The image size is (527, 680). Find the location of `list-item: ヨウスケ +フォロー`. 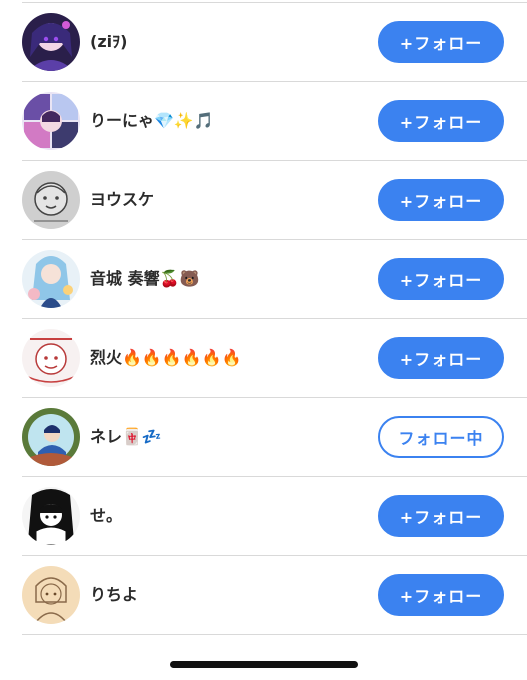

list-item: ヨウスケ +フォロー is located at coordinates (274, 200).